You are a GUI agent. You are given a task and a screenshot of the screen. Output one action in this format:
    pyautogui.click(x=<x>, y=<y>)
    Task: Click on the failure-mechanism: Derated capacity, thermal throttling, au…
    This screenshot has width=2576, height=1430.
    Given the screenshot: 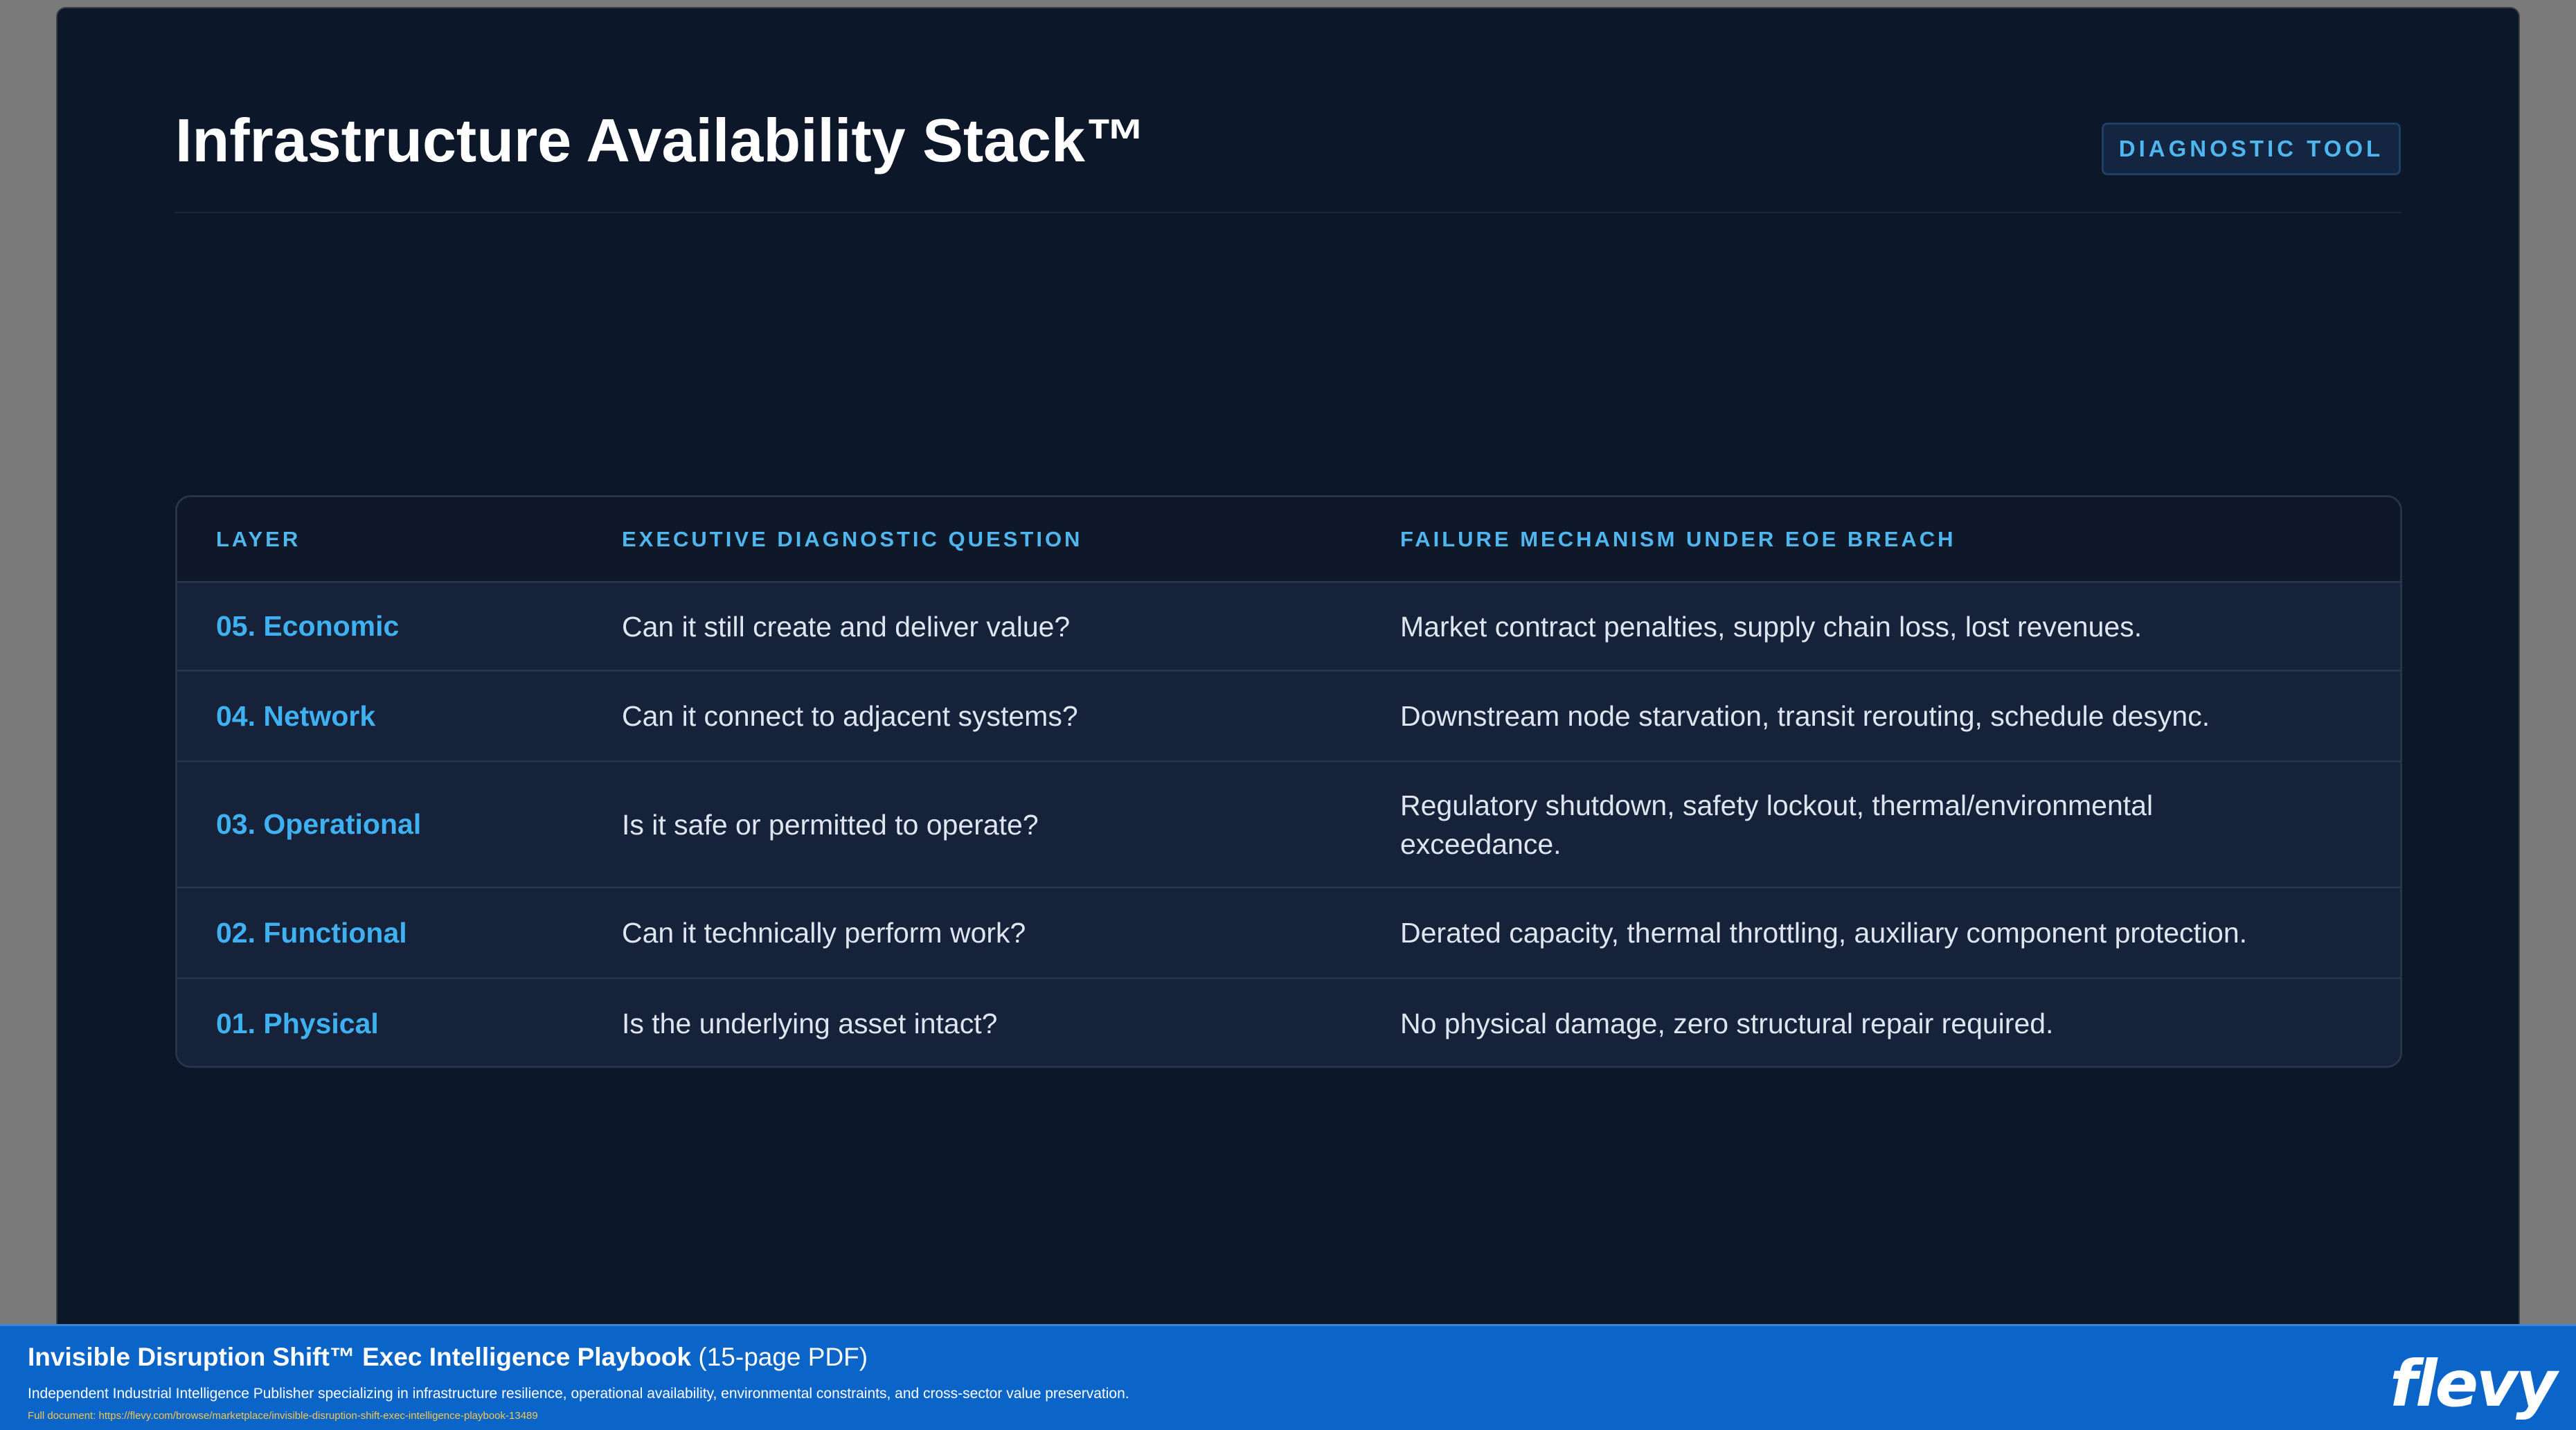 What is the action you would take?
    pyautogui.click(x=1824, y=933)
    